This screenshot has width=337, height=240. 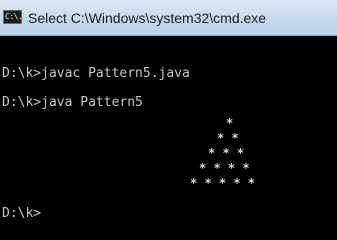 What do you see at coordinates (147, 18) in the screenshot?
I see `window-title: Select C:\Windows\system32\cmd.exe` at bounding box center [147, 18].